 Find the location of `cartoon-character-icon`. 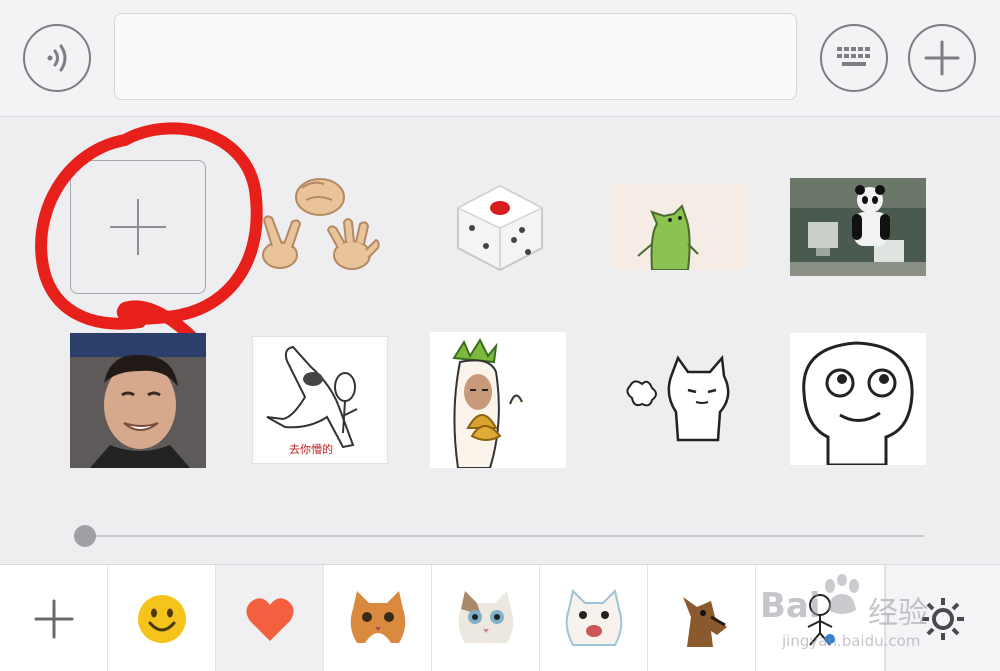

cartoon-character-icon is located at coordinates (821, 619).